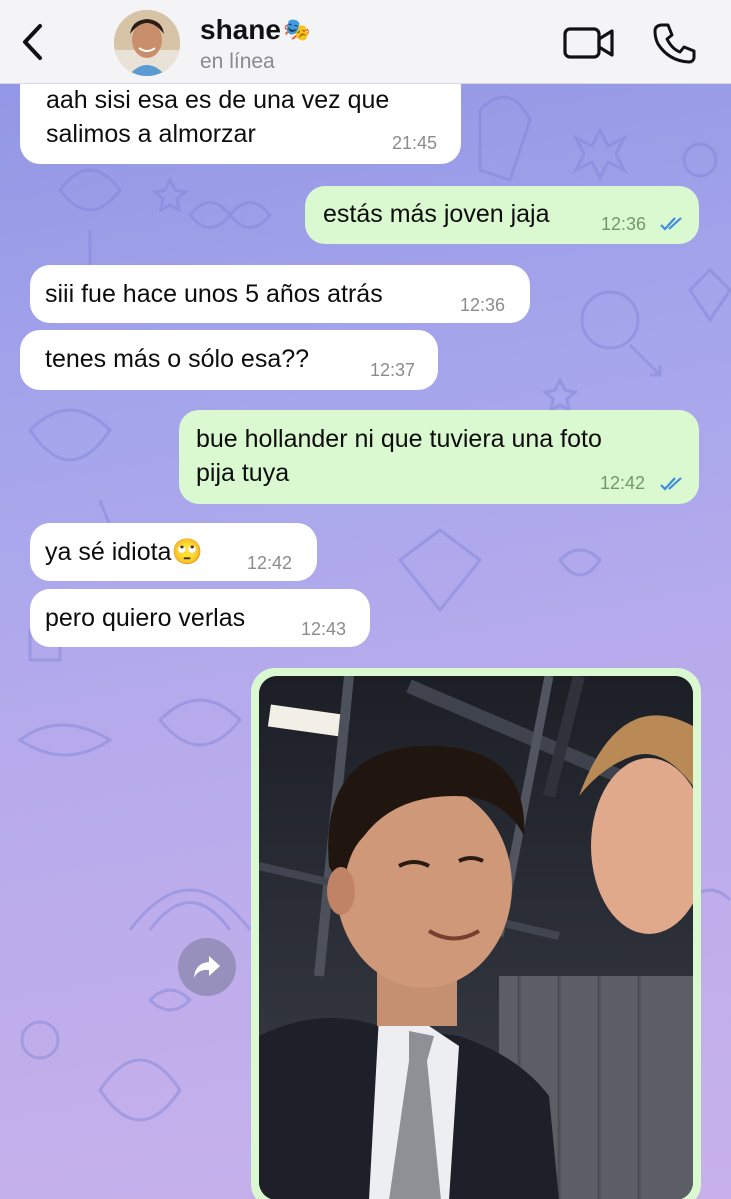 The width and height of the screenshot is (731, 1199). I want to click on message-bubble-incoming: siii fue hace unos 5 años atrás 12:36, so click(280, 294).